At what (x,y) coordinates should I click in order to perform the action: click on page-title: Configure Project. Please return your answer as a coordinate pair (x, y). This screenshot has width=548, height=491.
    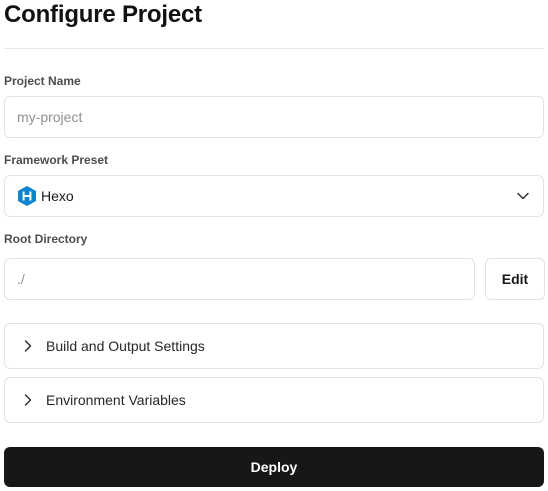
    Looking at the image, I should click on (103, 14).